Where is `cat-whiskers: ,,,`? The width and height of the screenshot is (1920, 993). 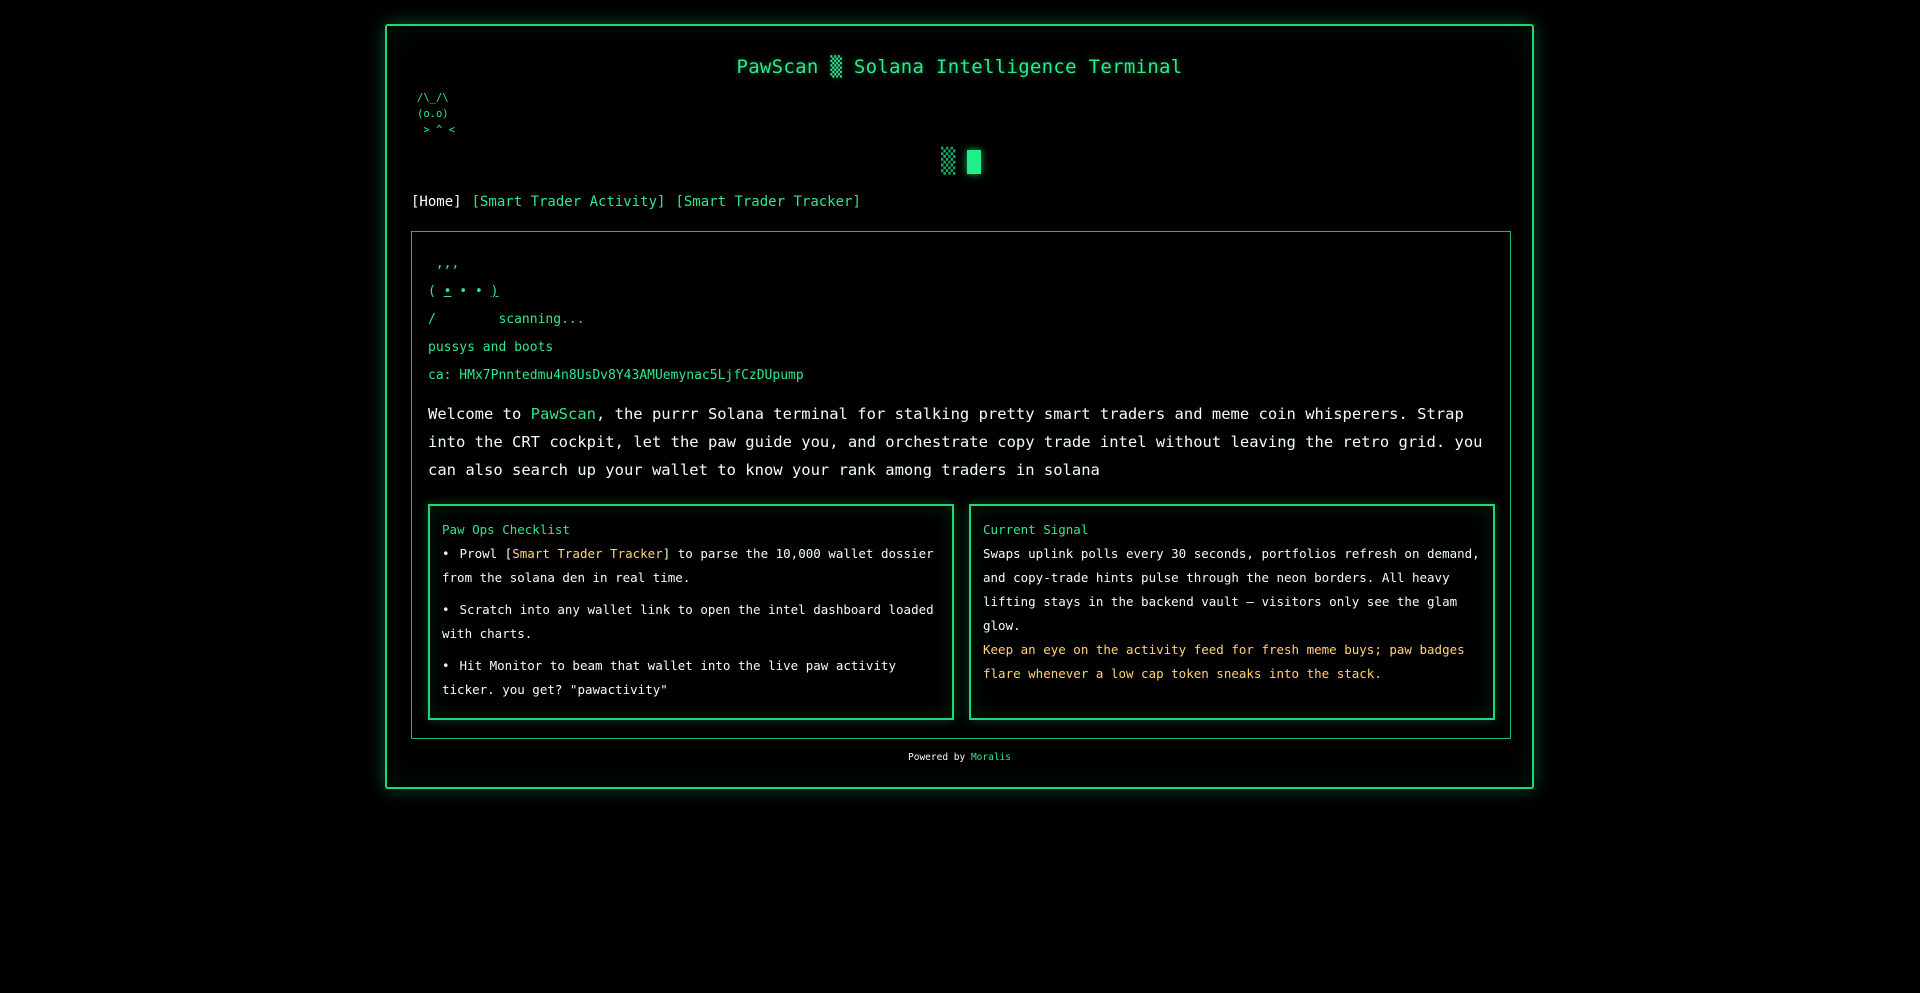 cat-whiskers: ,,, is located at coordinates (444, 263).